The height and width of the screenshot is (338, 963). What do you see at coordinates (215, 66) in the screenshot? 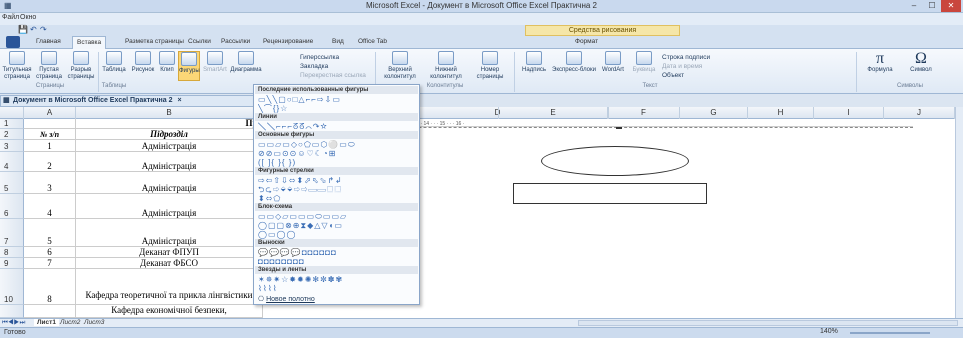
I see `smartart-button: SmartArt` at bounding box center [215, 66].